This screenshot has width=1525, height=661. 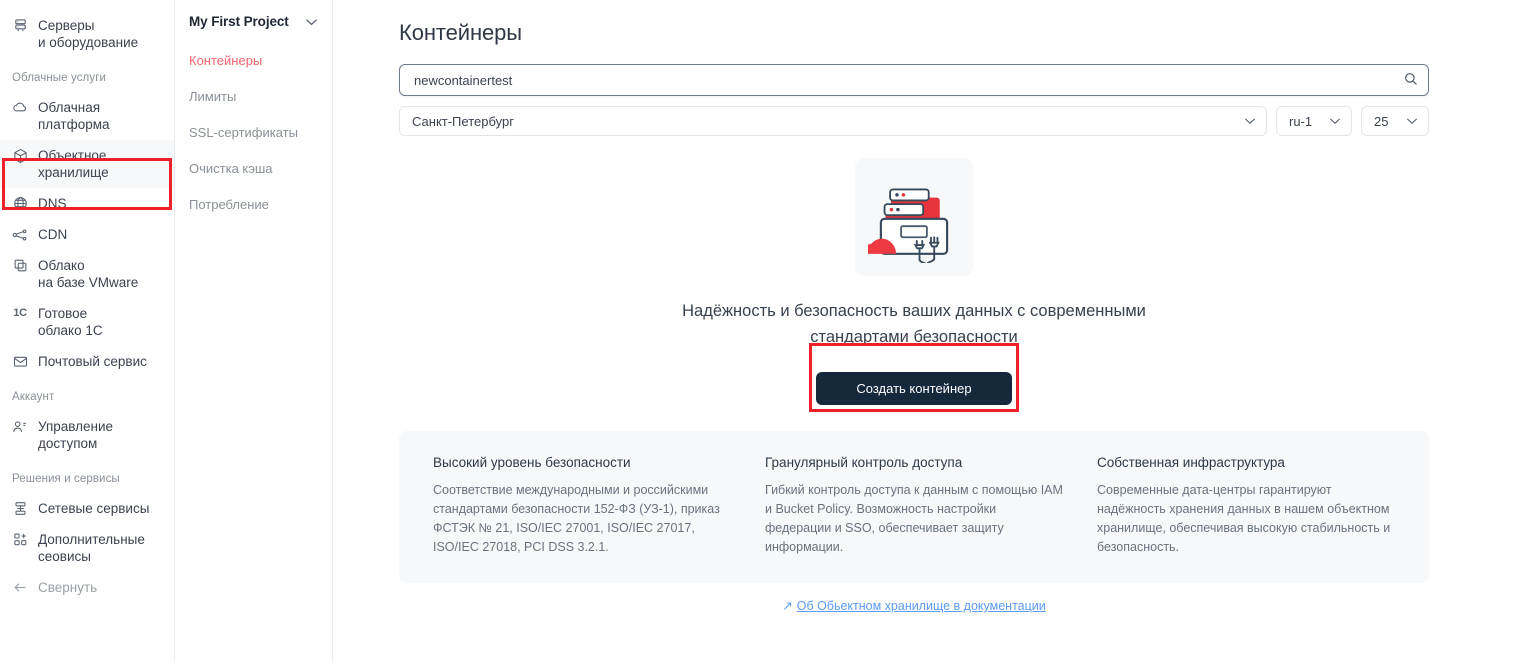 What do you see at coordinates (94, 508) in the screenshot?
I see `sidebar-item-label: Сетевые сервисы` at bounding box center [94, 508].